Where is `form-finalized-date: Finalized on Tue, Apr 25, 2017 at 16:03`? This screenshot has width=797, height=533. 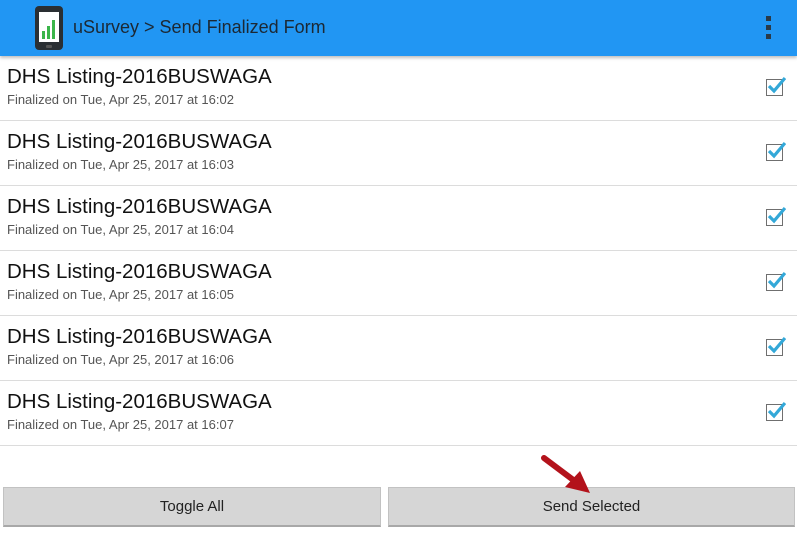 form-finalized-date: Finalized on Tue, Apr 25, 2017 at 16:03 is located at coordinates (120, 164).